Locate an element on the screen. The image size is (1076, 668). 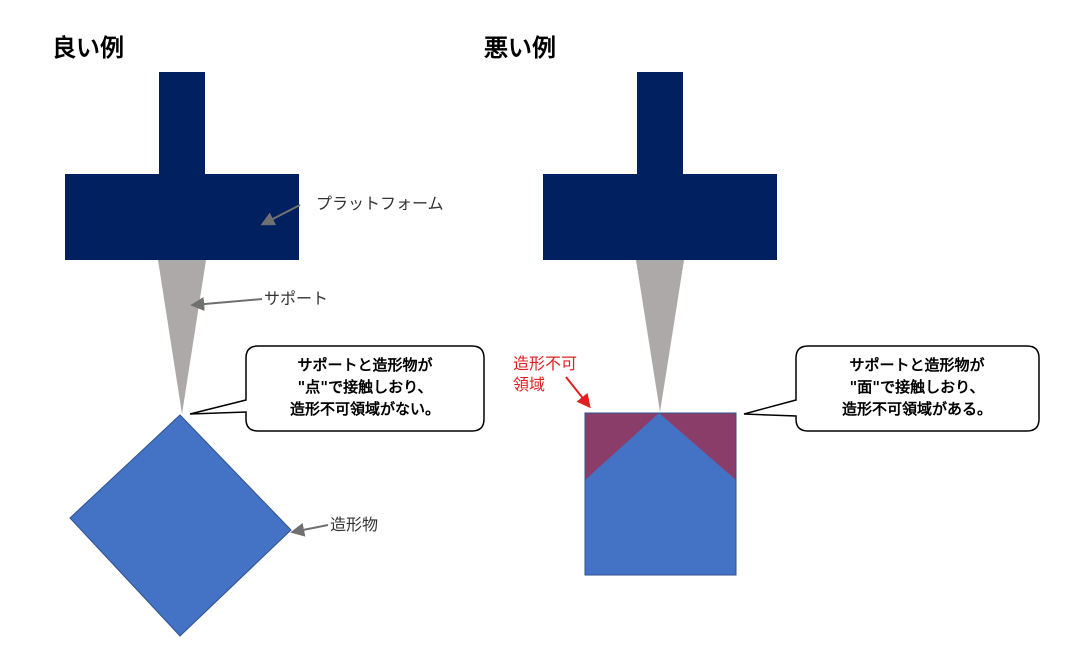
unprintable-label-line-1: 造形不可 is located at coordinates (545, 363).